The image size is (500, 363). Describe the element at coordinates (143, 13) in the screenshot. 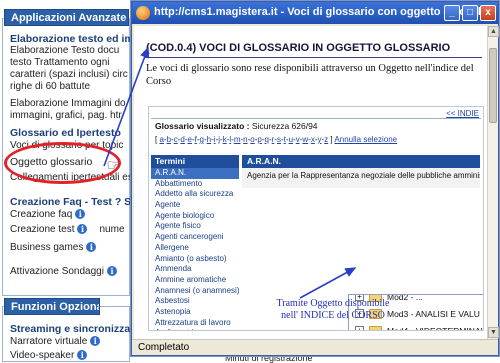

I see `firefox-icon` at that location.